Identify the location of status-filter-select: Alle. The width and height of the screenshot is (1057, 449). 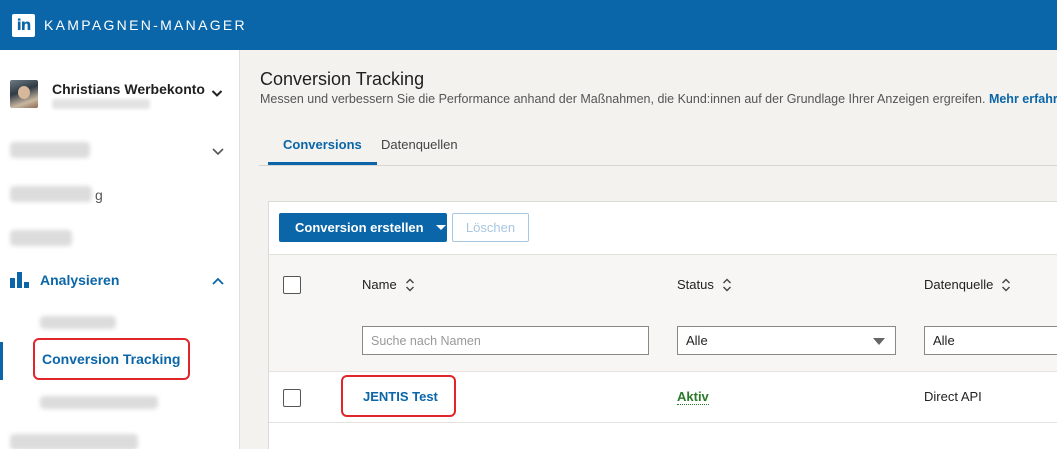
(786, 340).